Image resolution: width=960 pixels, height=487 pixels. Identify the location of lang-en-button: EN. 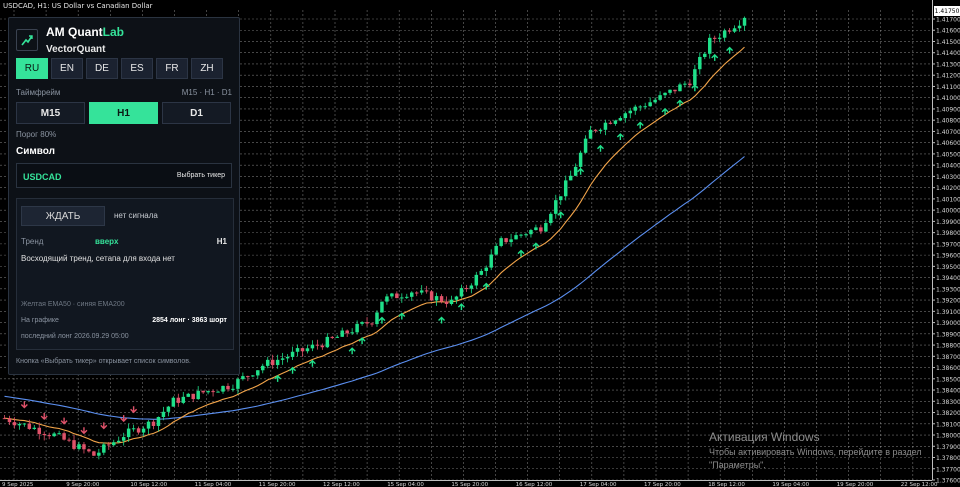
(67, 68).